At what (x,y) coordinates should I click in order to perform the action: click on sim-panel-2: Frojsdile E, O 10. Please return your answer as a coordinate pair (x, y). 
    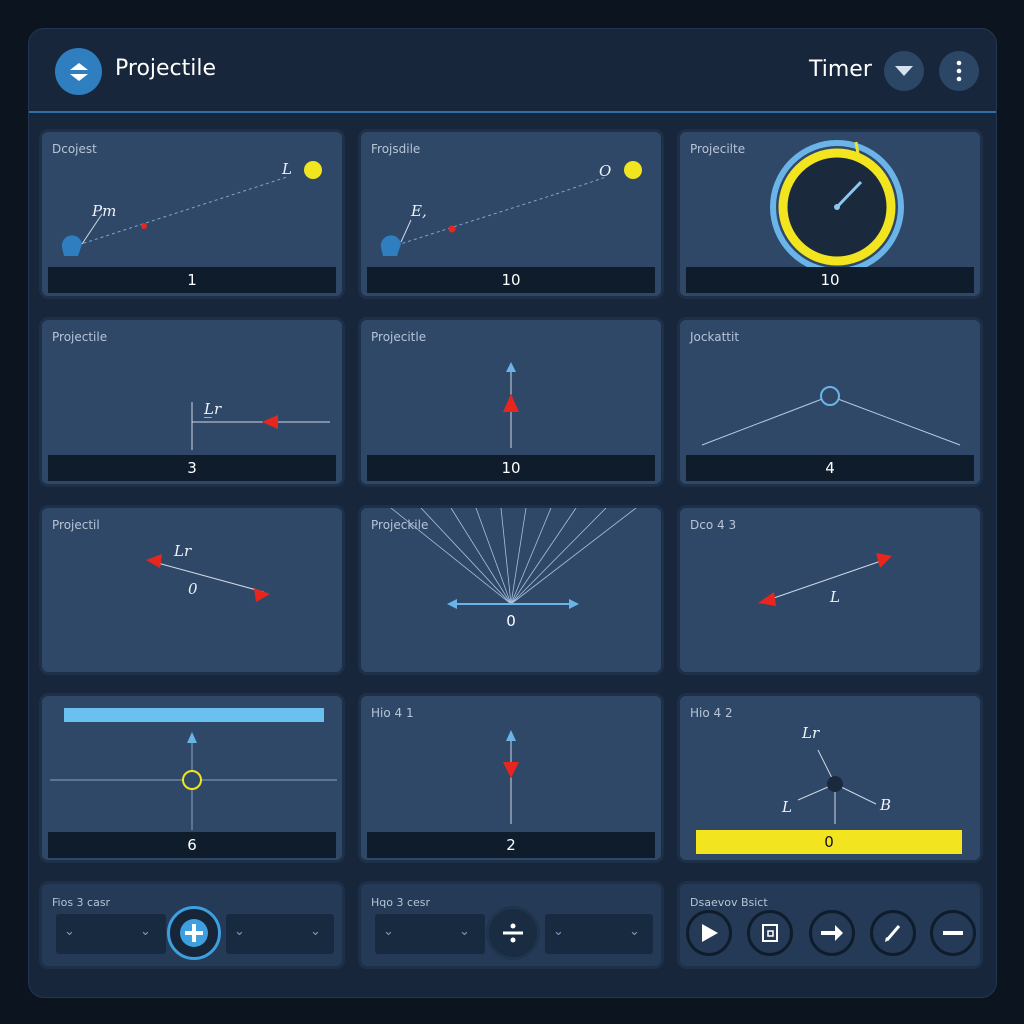
    Looking at the image, I should click on (511, 214).